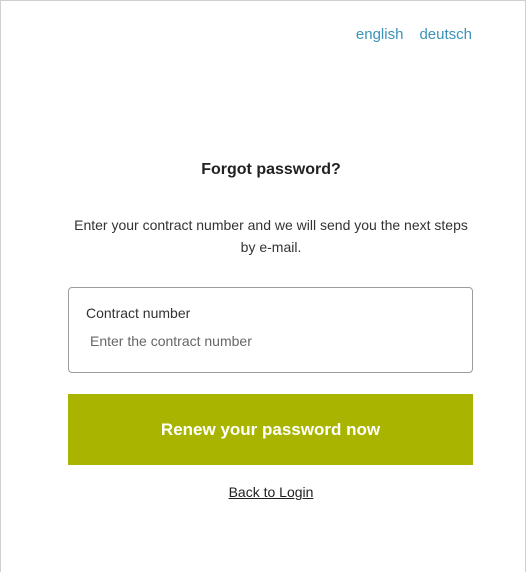 The image size is (526, 572). What do you see at coordinates (380, 34) in the screenshot?
I see `language-link-english: english` at bounding box center [380, 34].